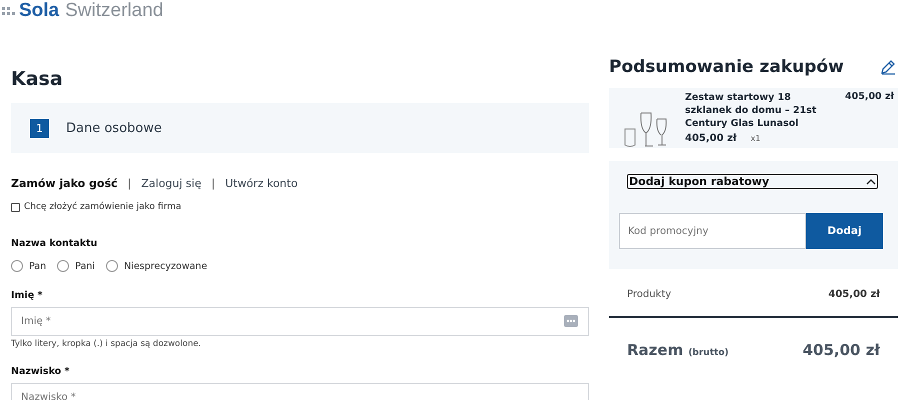 Image resolution: width=900 pixels, height=400 pixels. I want to click on step-title: Dane osobowe, so click(114, 128).